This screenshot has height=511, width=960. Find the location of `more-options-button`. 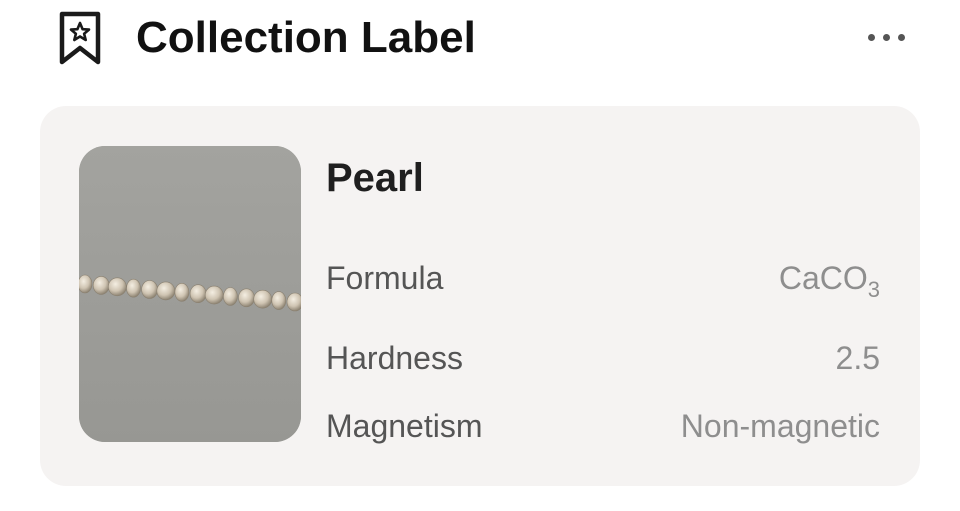

more-options-button is located at coordinates (886, 37).